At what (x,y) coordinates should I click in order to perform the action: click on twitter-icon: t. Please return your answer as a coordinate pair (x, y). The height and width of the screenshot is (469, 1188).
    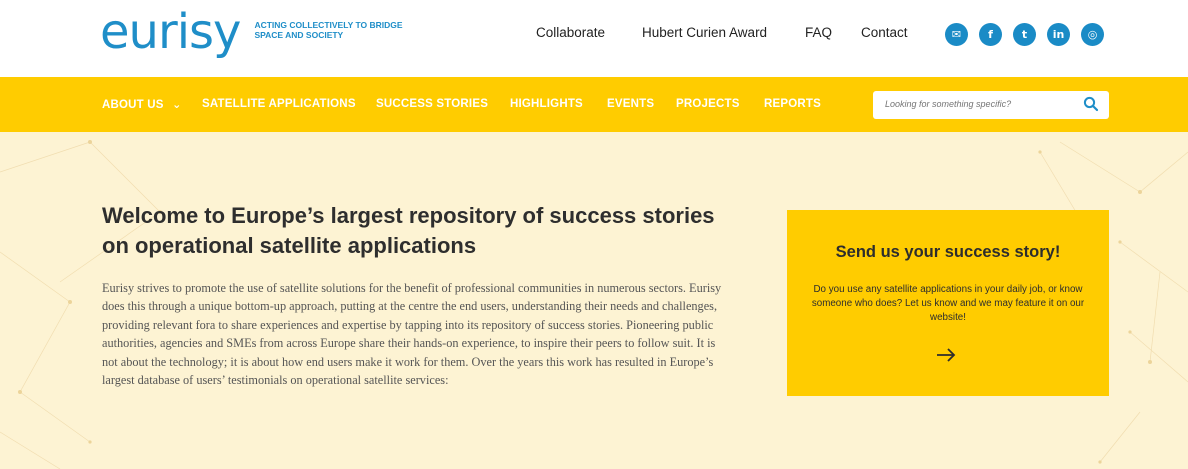
    Looking at the image, I should click on (1024, 34).